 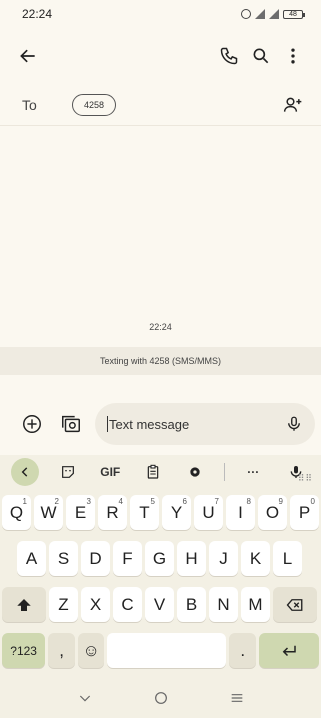 I want to click on text-cursor, so click(x=107, y=424).